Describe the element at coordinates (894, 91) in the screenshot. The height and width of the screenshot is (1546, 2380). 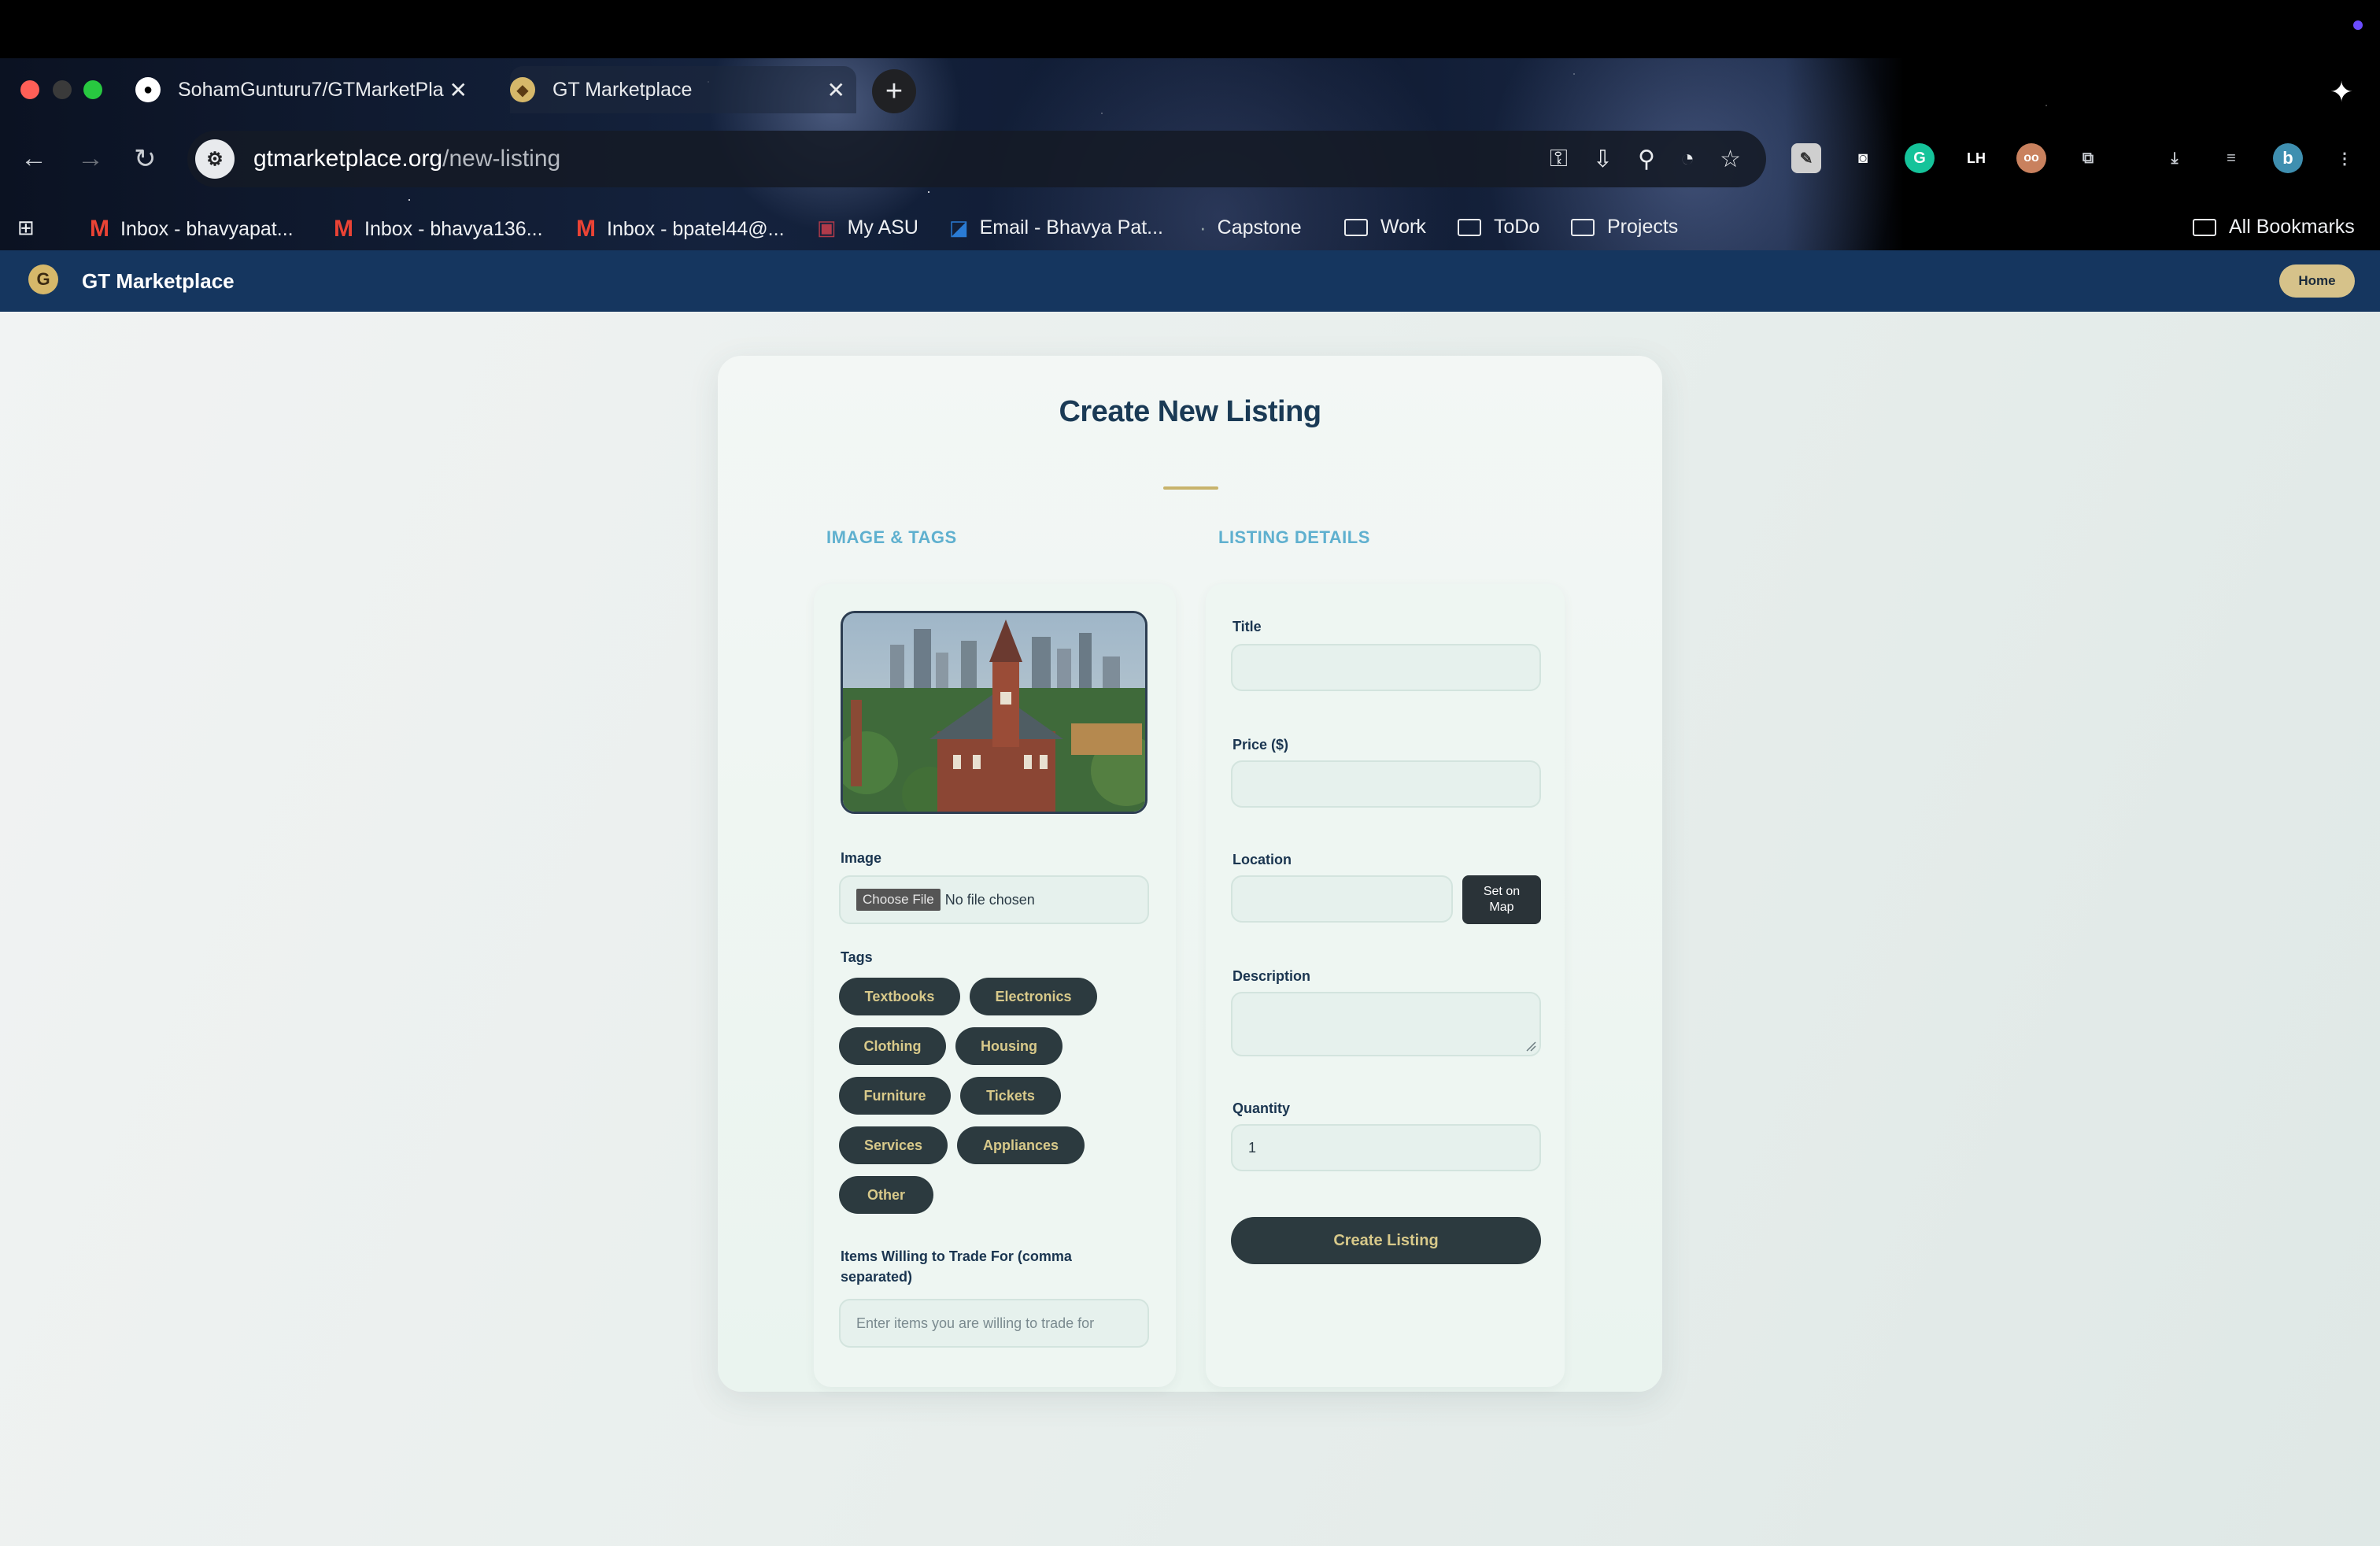
I see `new-tab-button: +` at that location.